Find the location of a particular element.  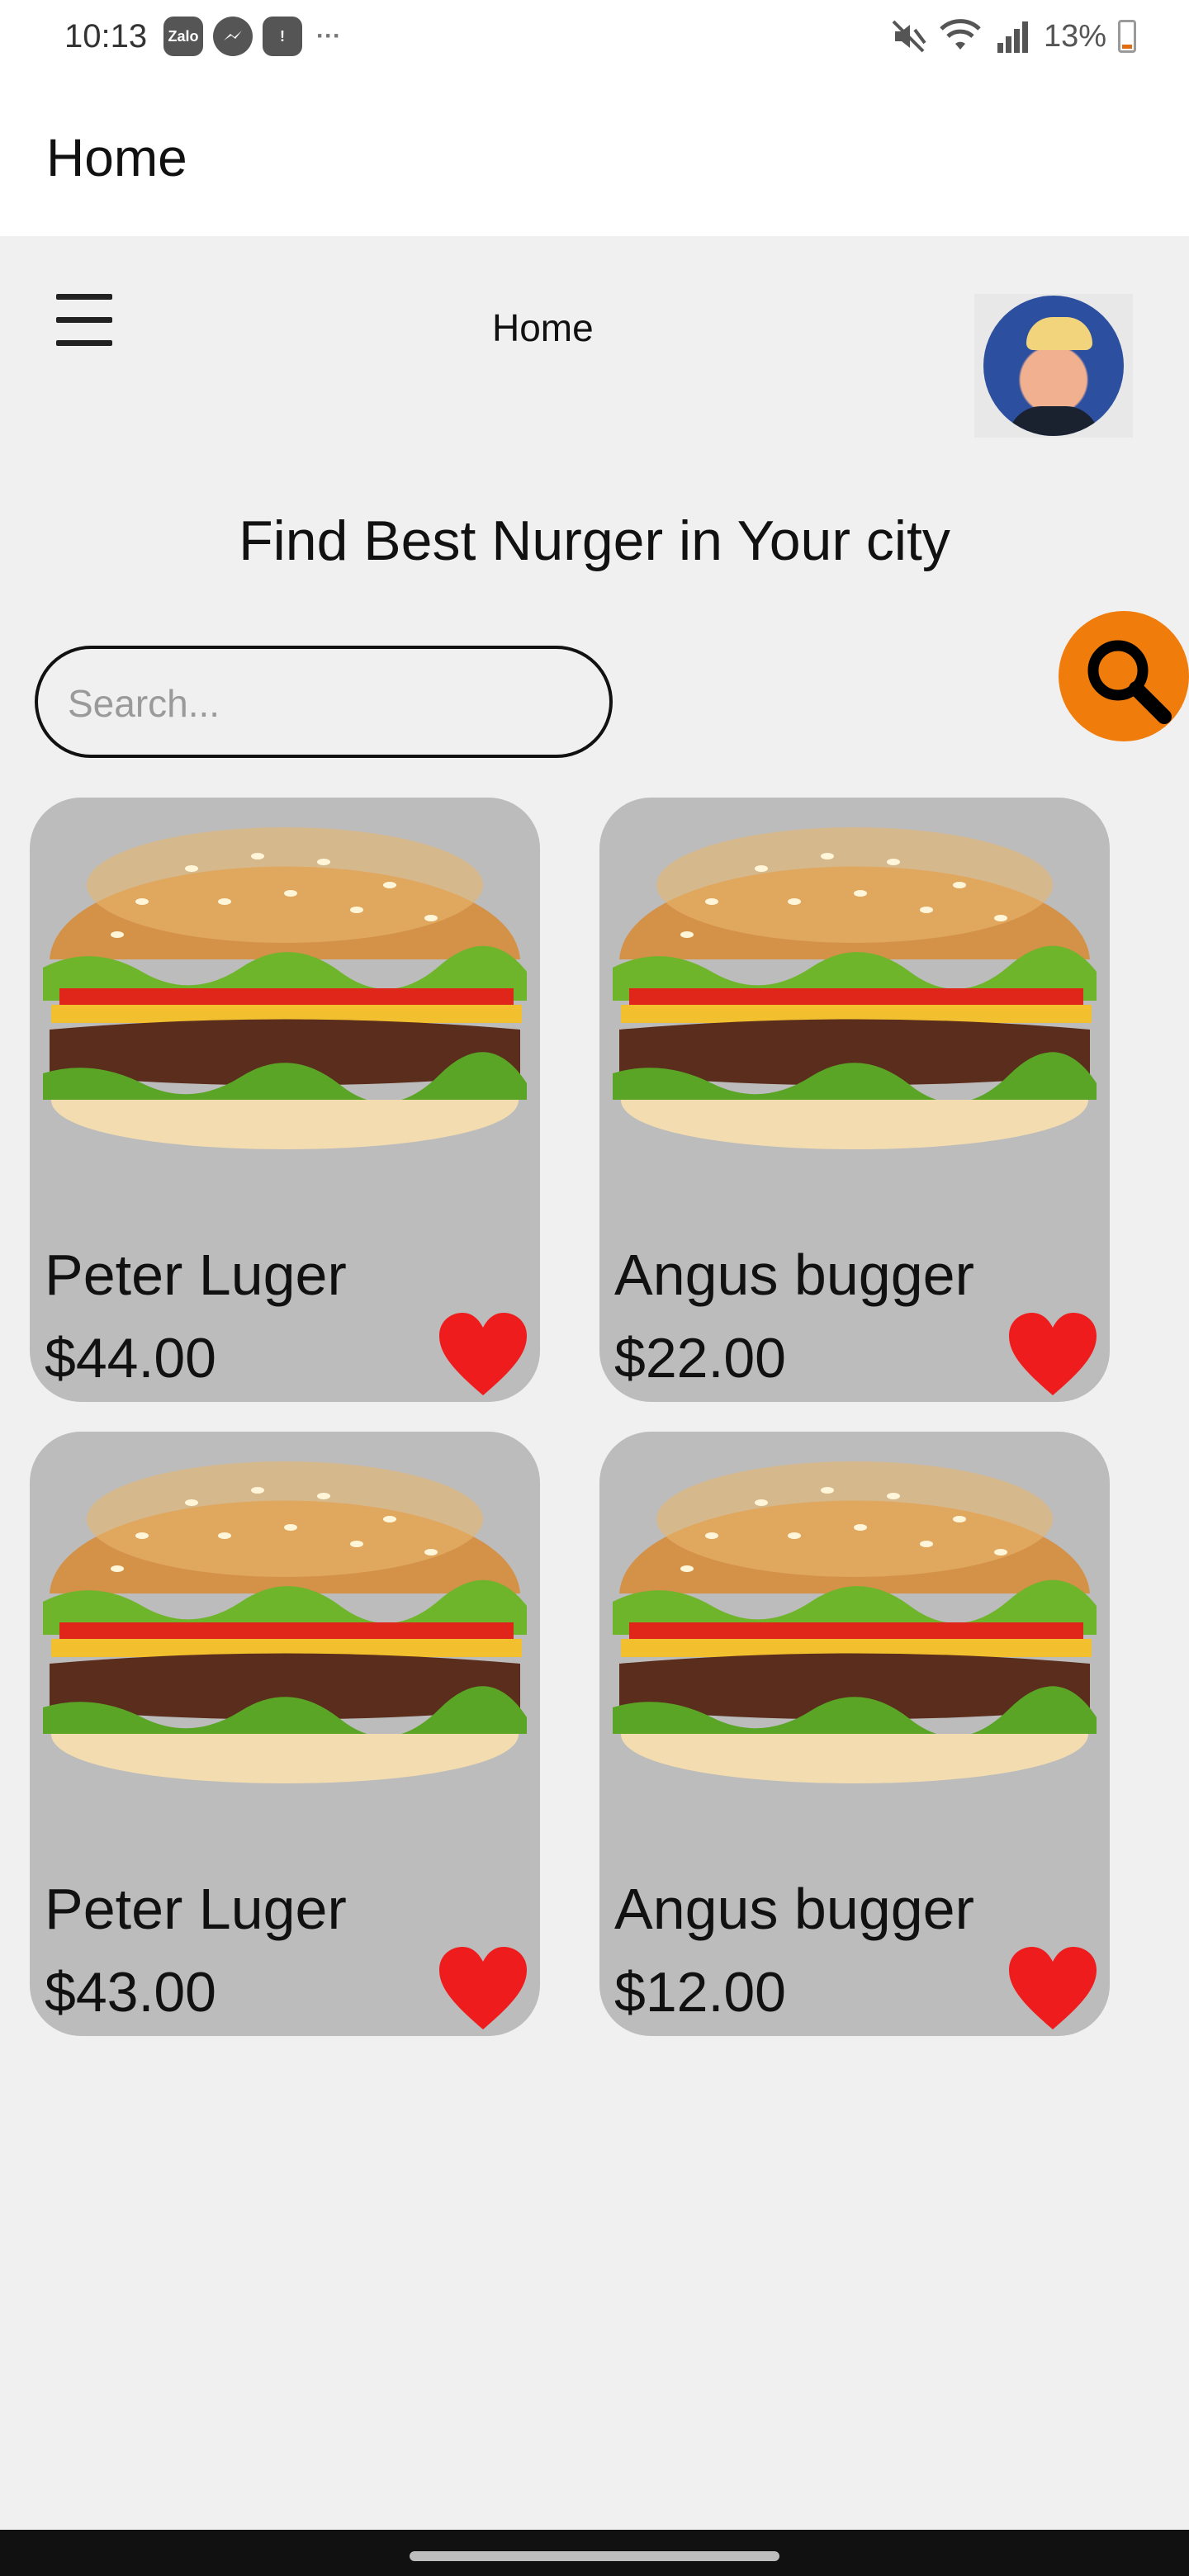

search-button is located at coordinates (1124, 676).